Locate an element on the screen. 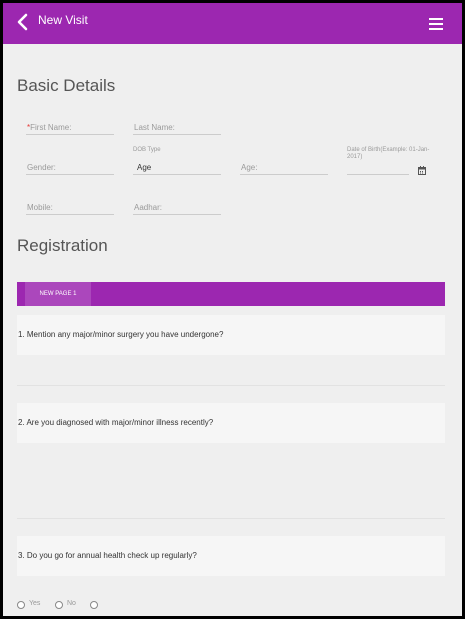  back-button is located at coordinates (24, 22).